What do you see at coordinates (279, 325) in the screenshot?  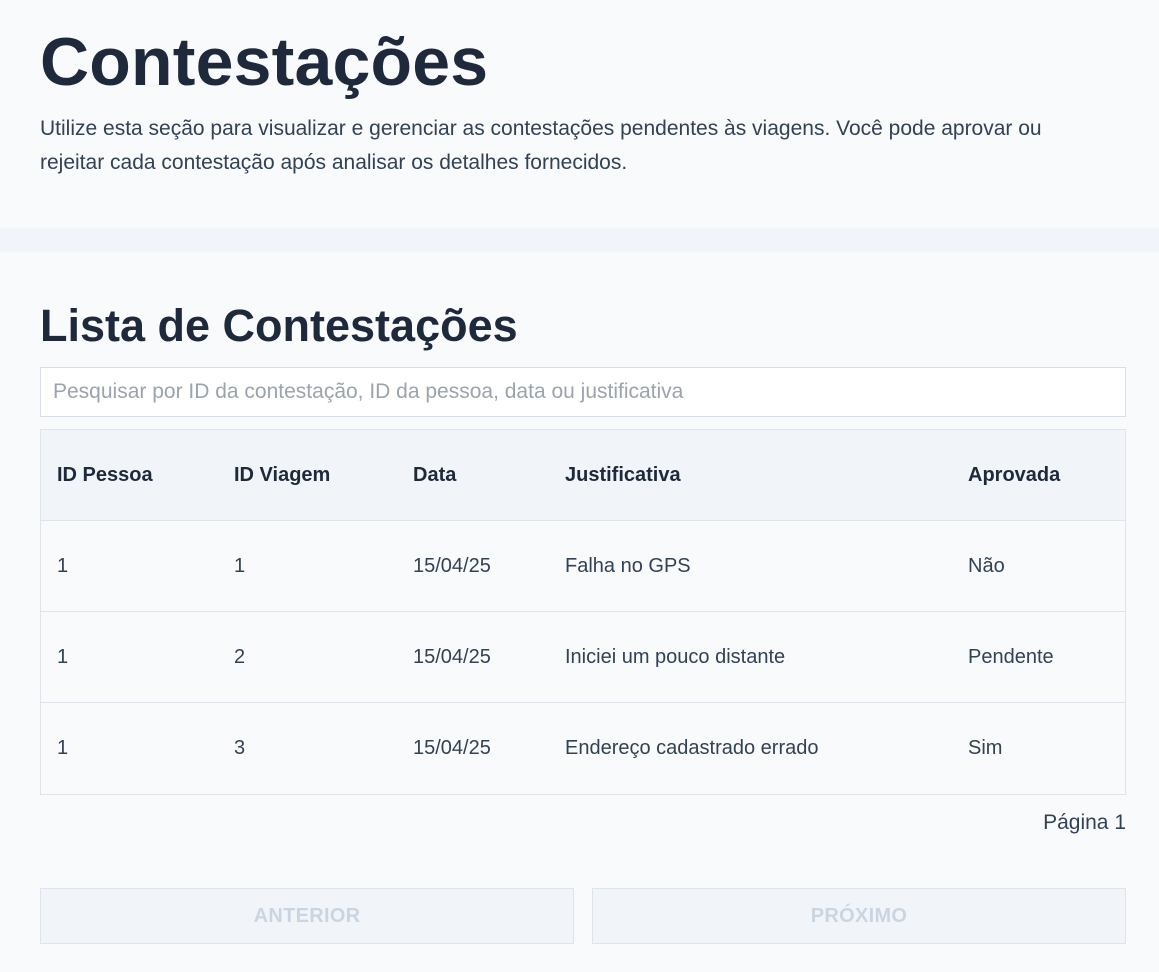 I see `section-title: Lista de Contestações` at bounding box center [279, 325].